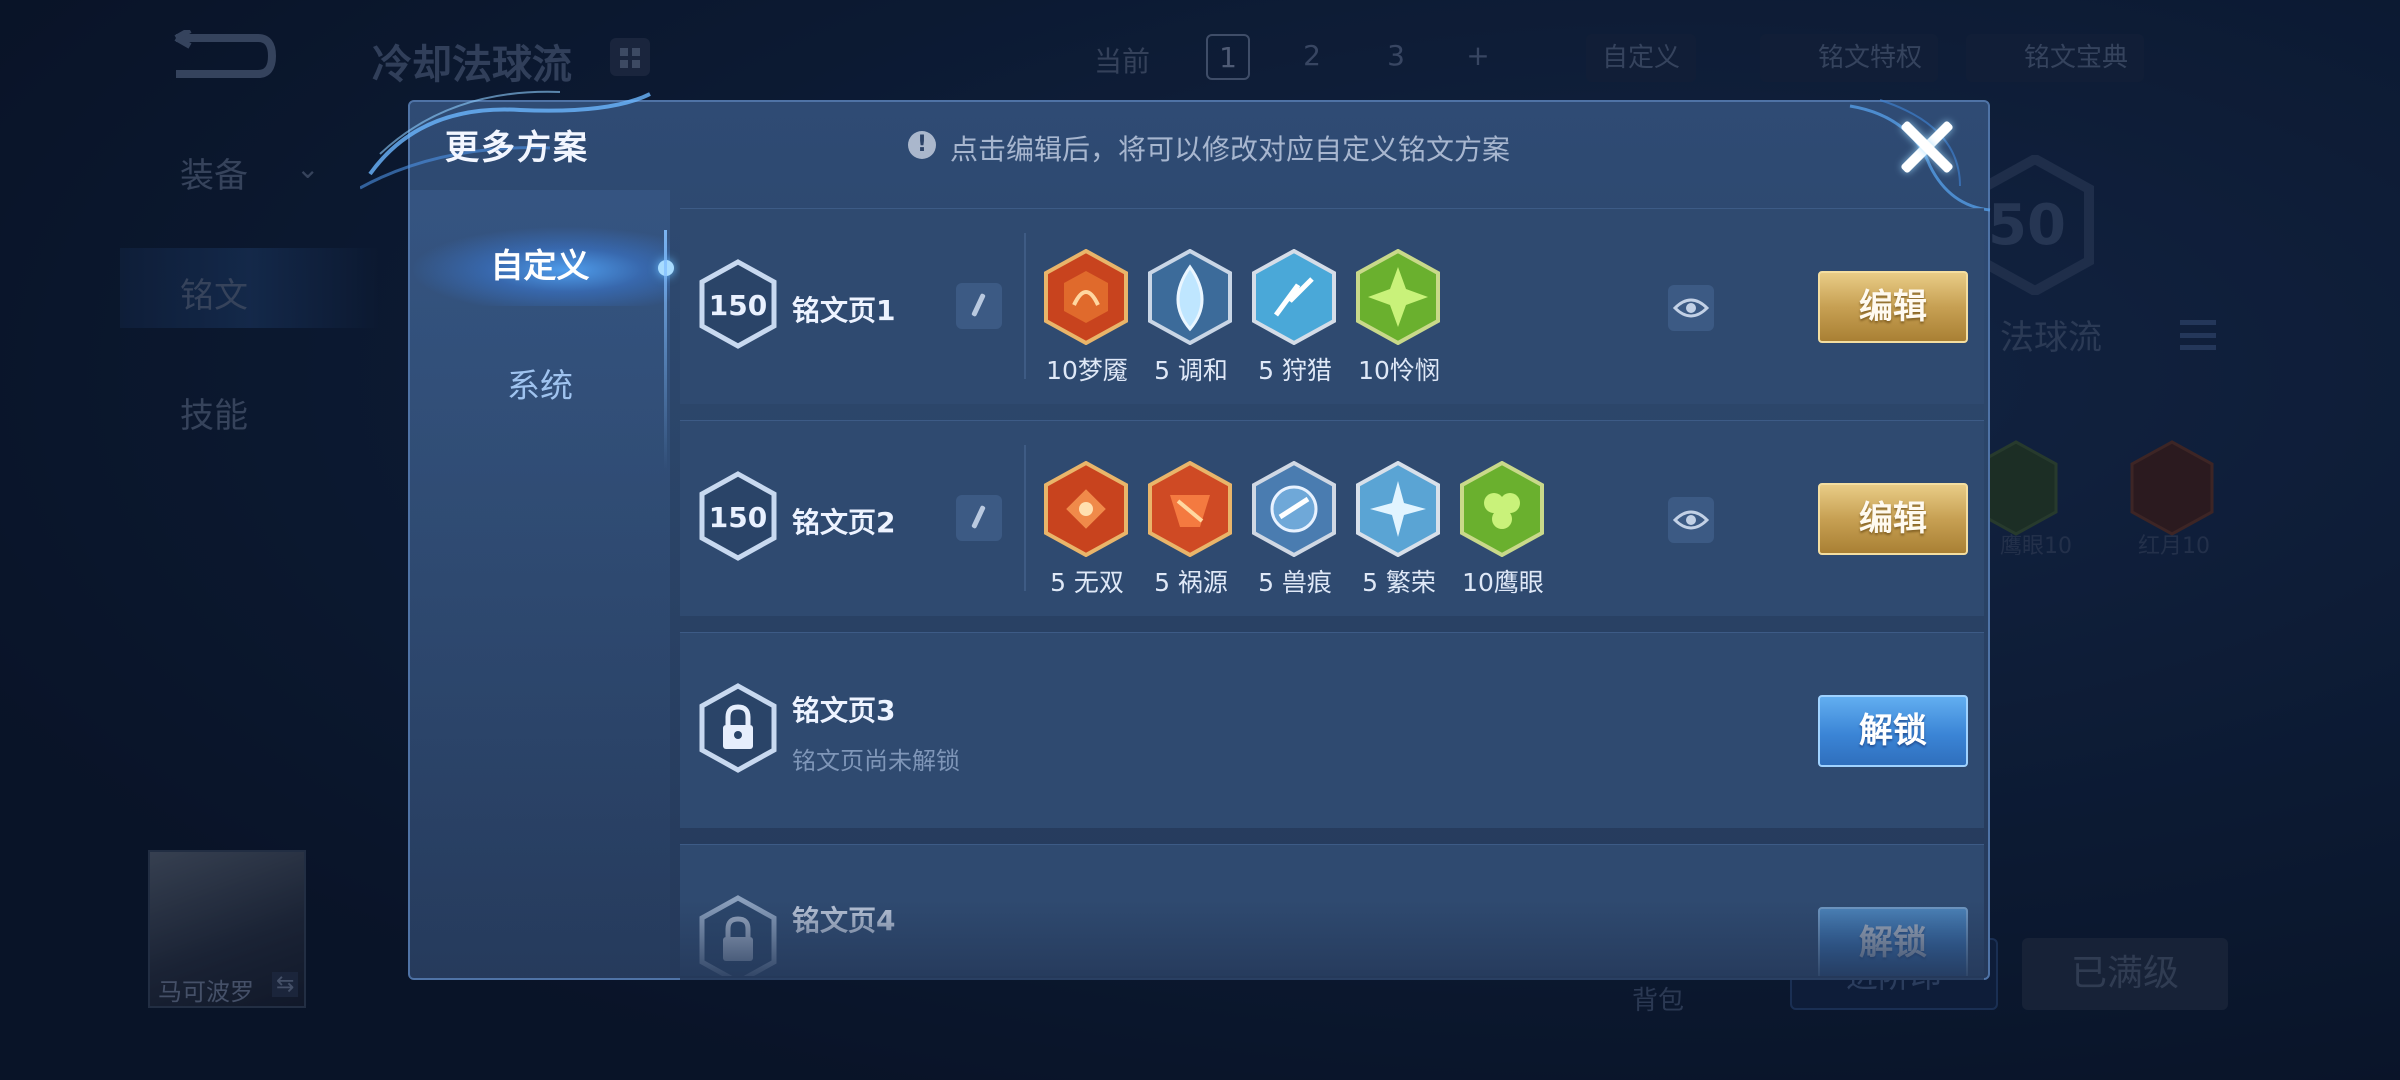 This screenshot has width=2400, height=1080. Describe the element at coordinates (1295, 370) in the screenshot. I see `rune-label: 5 狩猎` at that location.